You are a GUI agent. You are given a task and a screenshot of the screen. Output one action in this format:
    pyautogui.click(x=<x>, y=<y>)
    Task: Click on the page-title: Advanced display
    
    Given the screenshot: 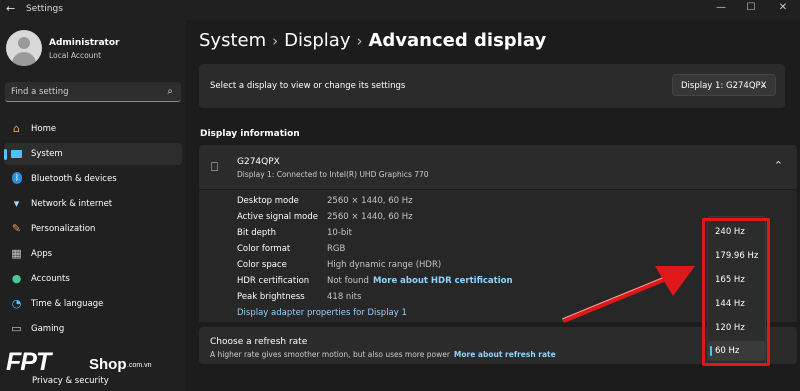 What is the action you would take?
    pyautogui.click(x=457, y=40)
    